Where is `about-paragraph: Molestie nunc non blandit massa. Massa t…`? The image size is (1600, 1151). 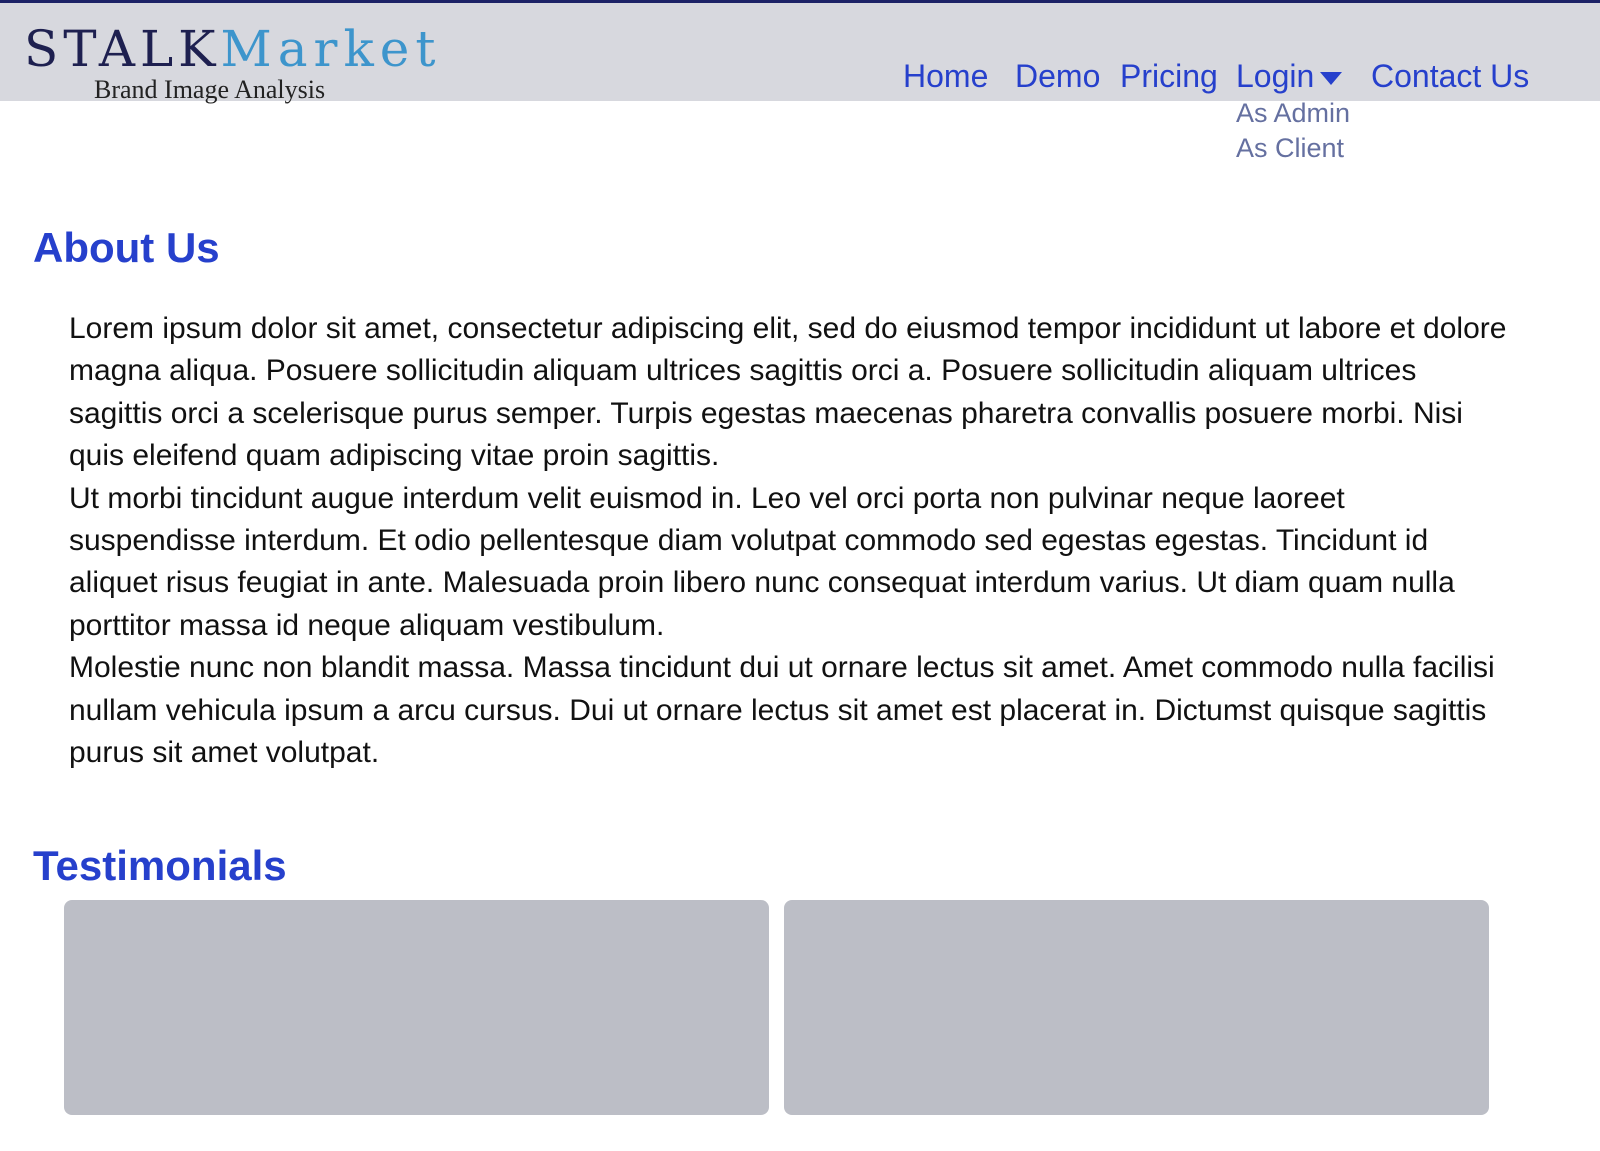
about-paragraph: Molestie nunc non blandit massa. Massa t… is located at coordinates (782, 710).